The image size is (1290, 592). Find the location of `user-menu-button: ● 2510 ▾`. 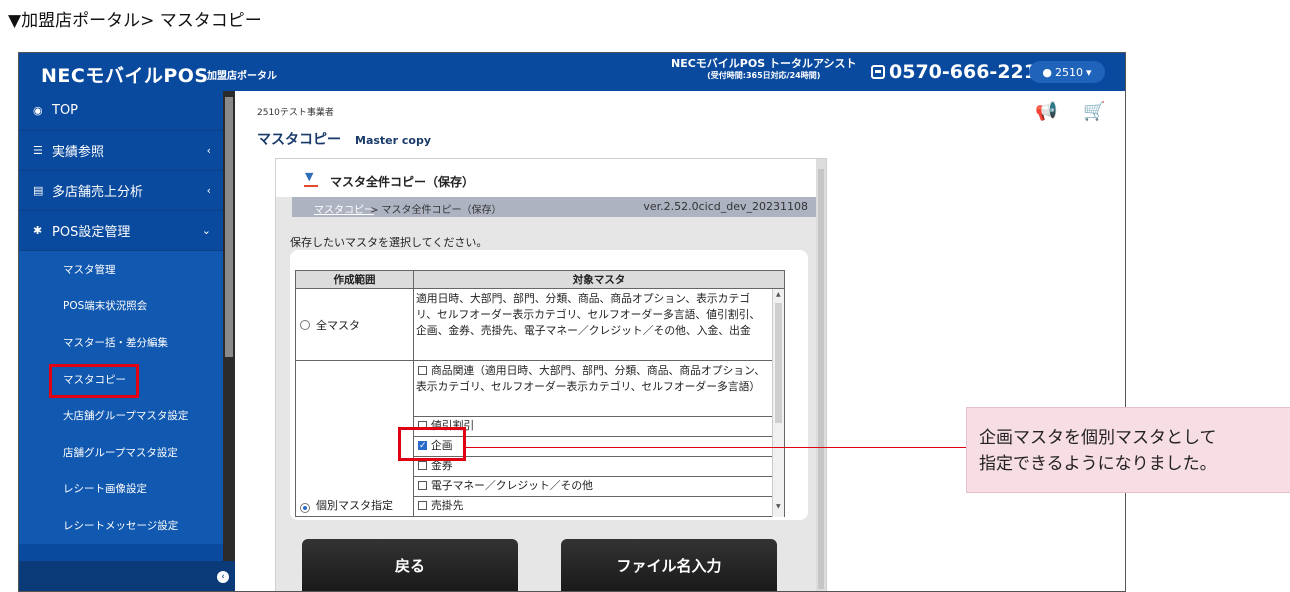

user-menu-button: ● 2510 ▾ is located at coordinates (1067, 72).